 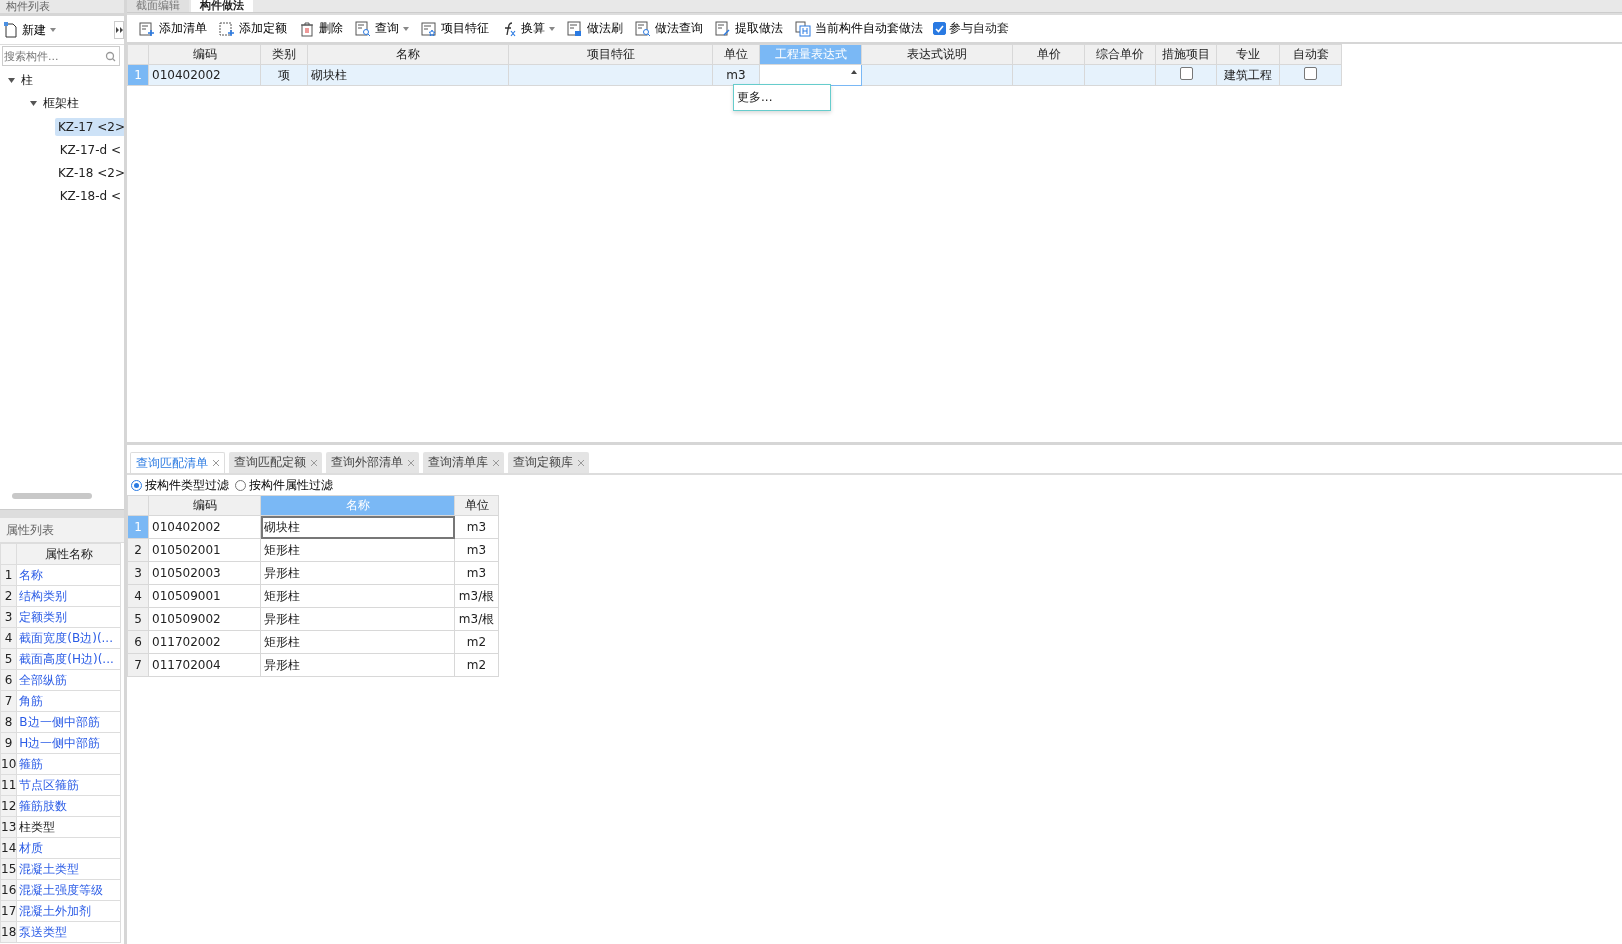 I want to click on table-cell: 010502001, so click(x=204, y=550).